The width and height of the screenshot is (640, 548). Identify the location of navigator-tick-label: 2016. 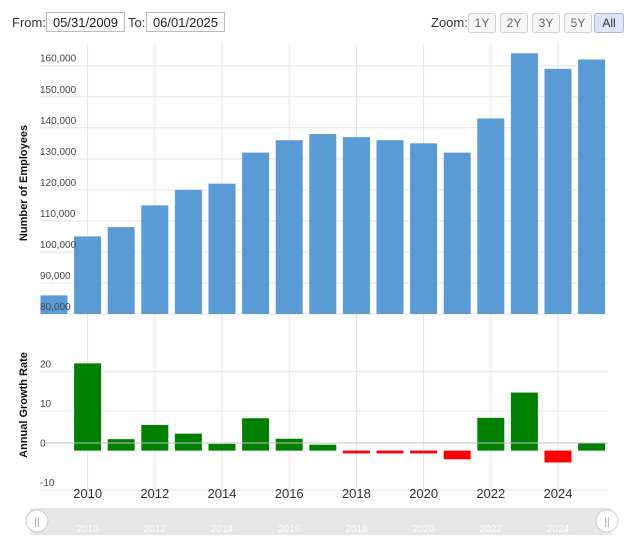
(289, 529).